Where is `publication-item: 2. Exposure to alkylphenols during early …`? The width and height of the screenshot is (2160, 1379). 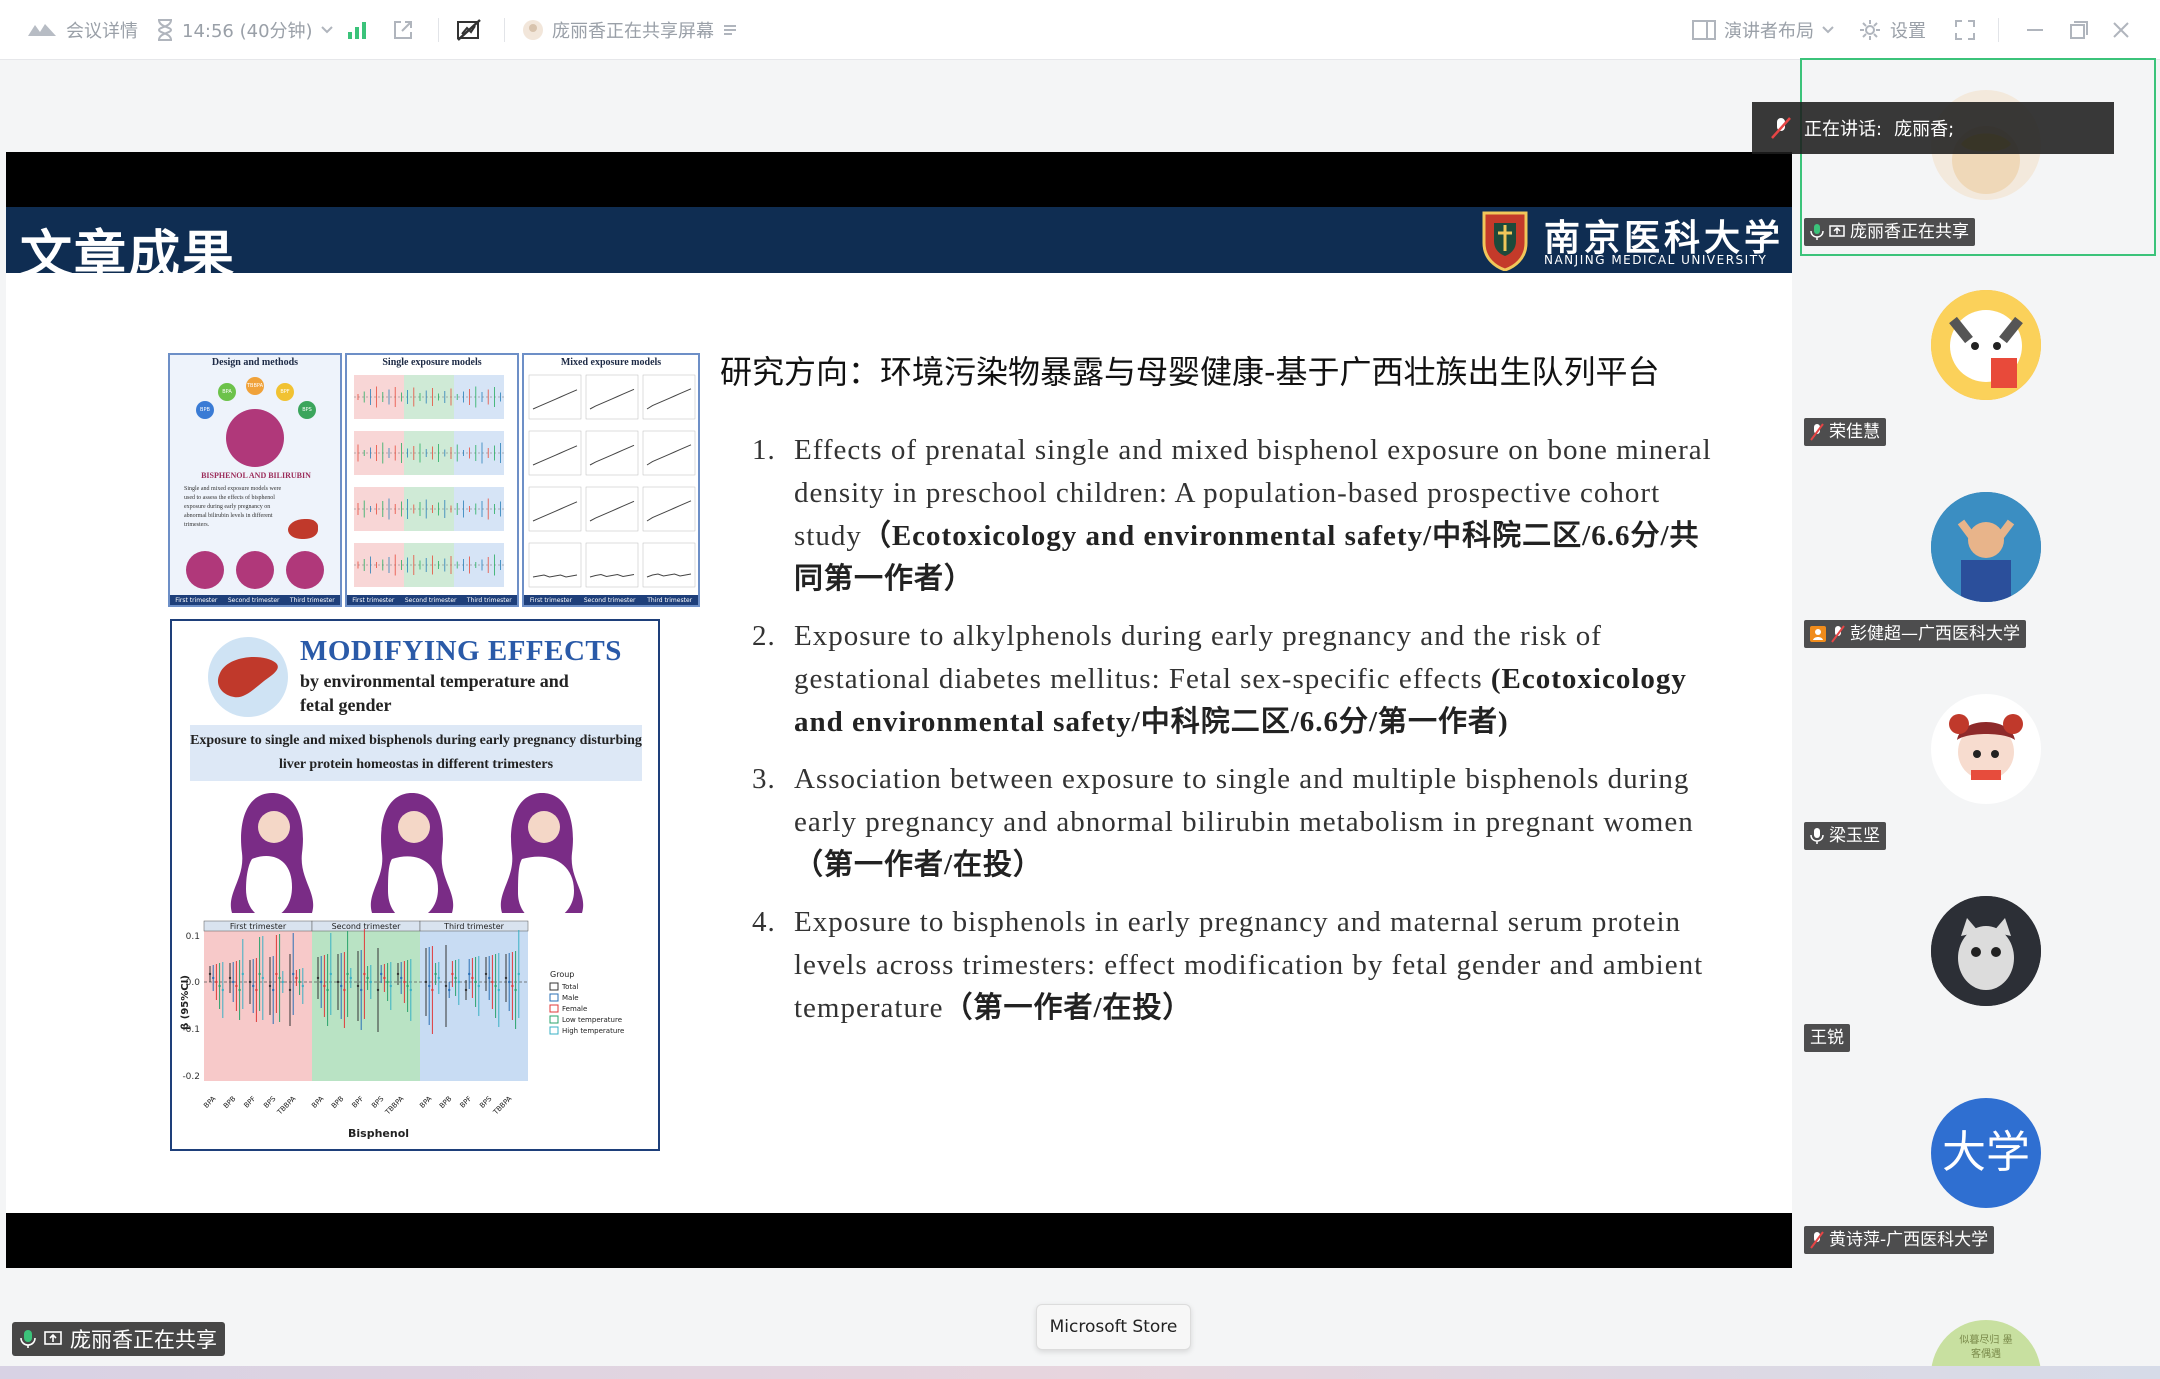
publication-item: 2. Exposure to alkylphenols during early … is located at coordinates (1219, 679).